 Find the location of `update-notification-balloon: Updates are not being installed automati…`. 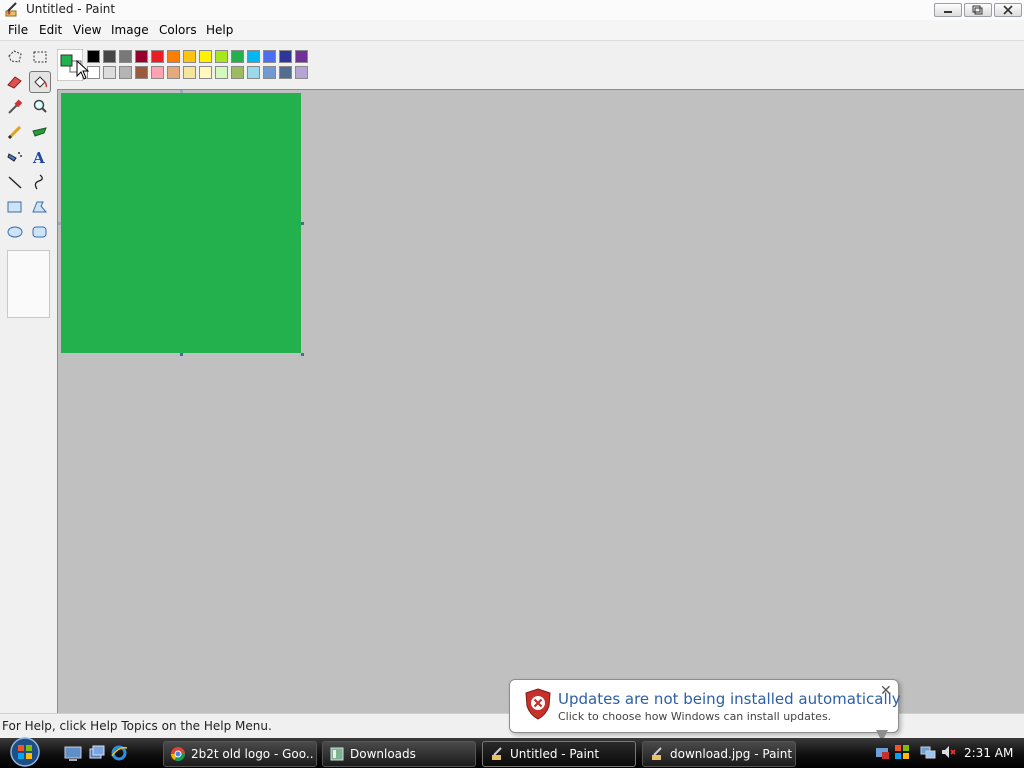

update-notification-balloon: Updates are not being installed automati… is located at coordinates (705, 706).